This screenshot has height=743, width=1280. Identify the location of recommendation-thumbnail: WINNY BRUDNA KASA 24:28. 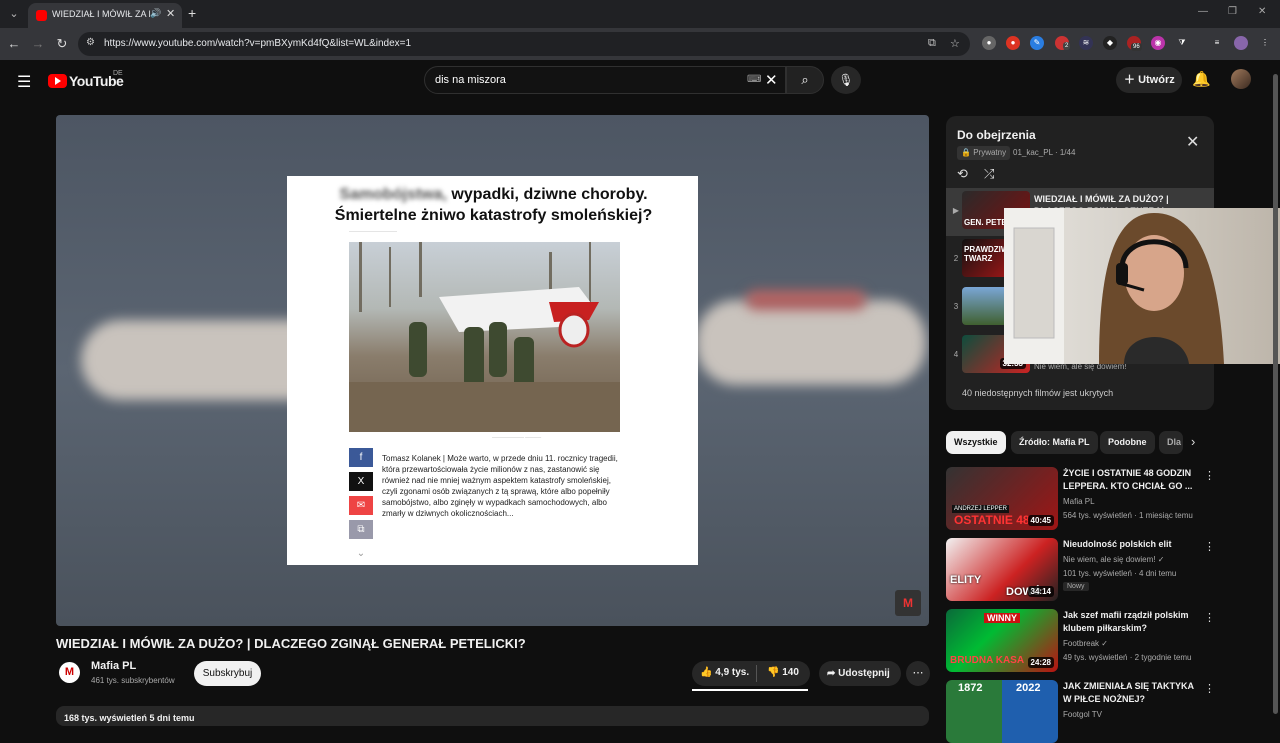
(1002, 640).